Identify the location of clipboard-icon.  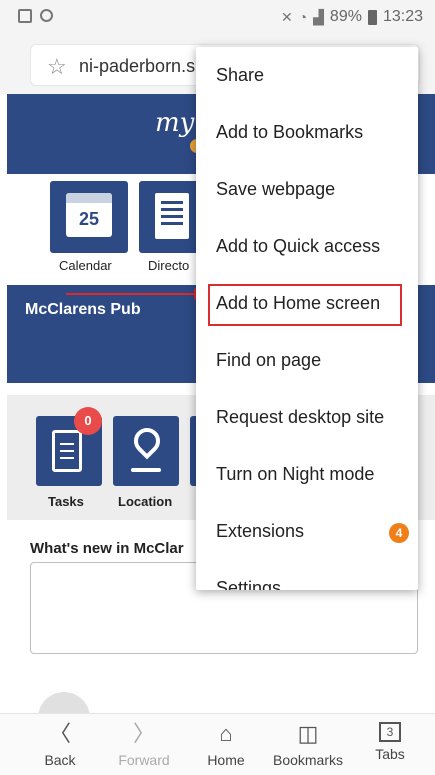
(67, 451).